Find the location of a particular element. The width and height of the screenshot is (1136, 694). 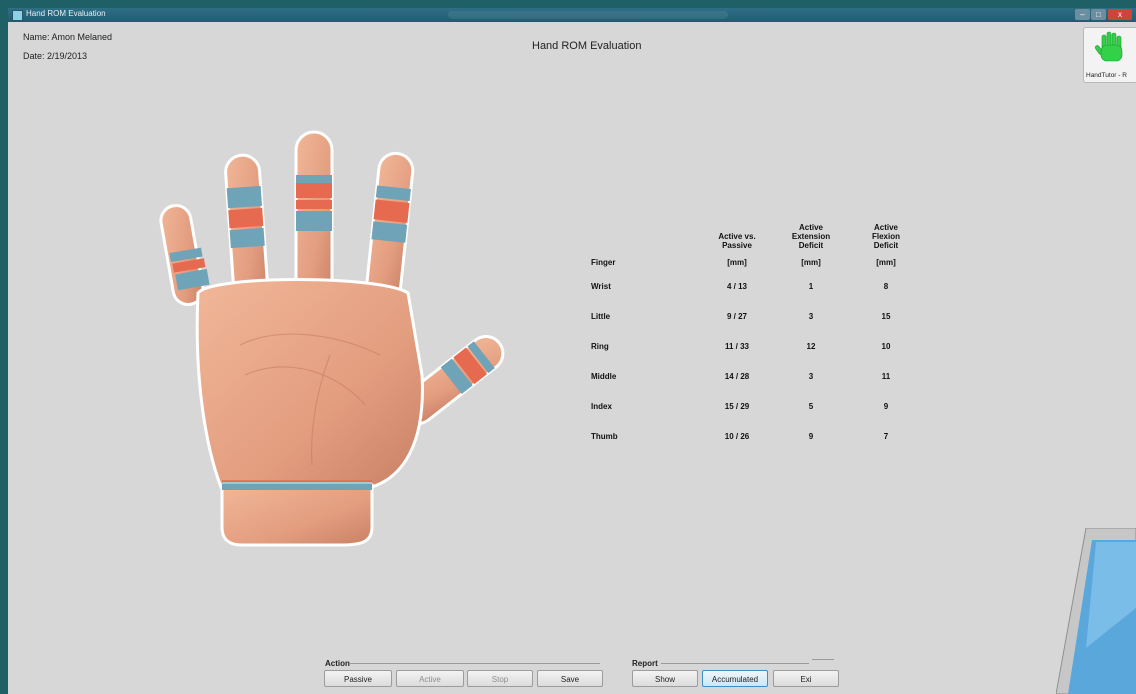

row-flexion-deficit: 8 is located at coordinates (886, 286).